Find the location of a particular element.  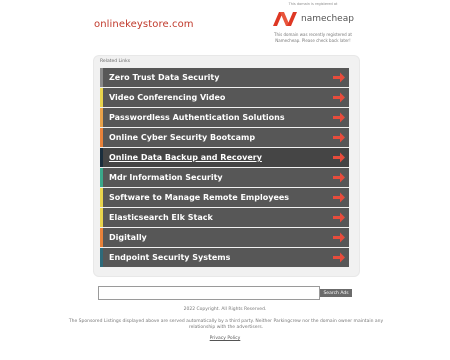

related-link-label: Video Conferencing Video is located at coordinates (167, 97).